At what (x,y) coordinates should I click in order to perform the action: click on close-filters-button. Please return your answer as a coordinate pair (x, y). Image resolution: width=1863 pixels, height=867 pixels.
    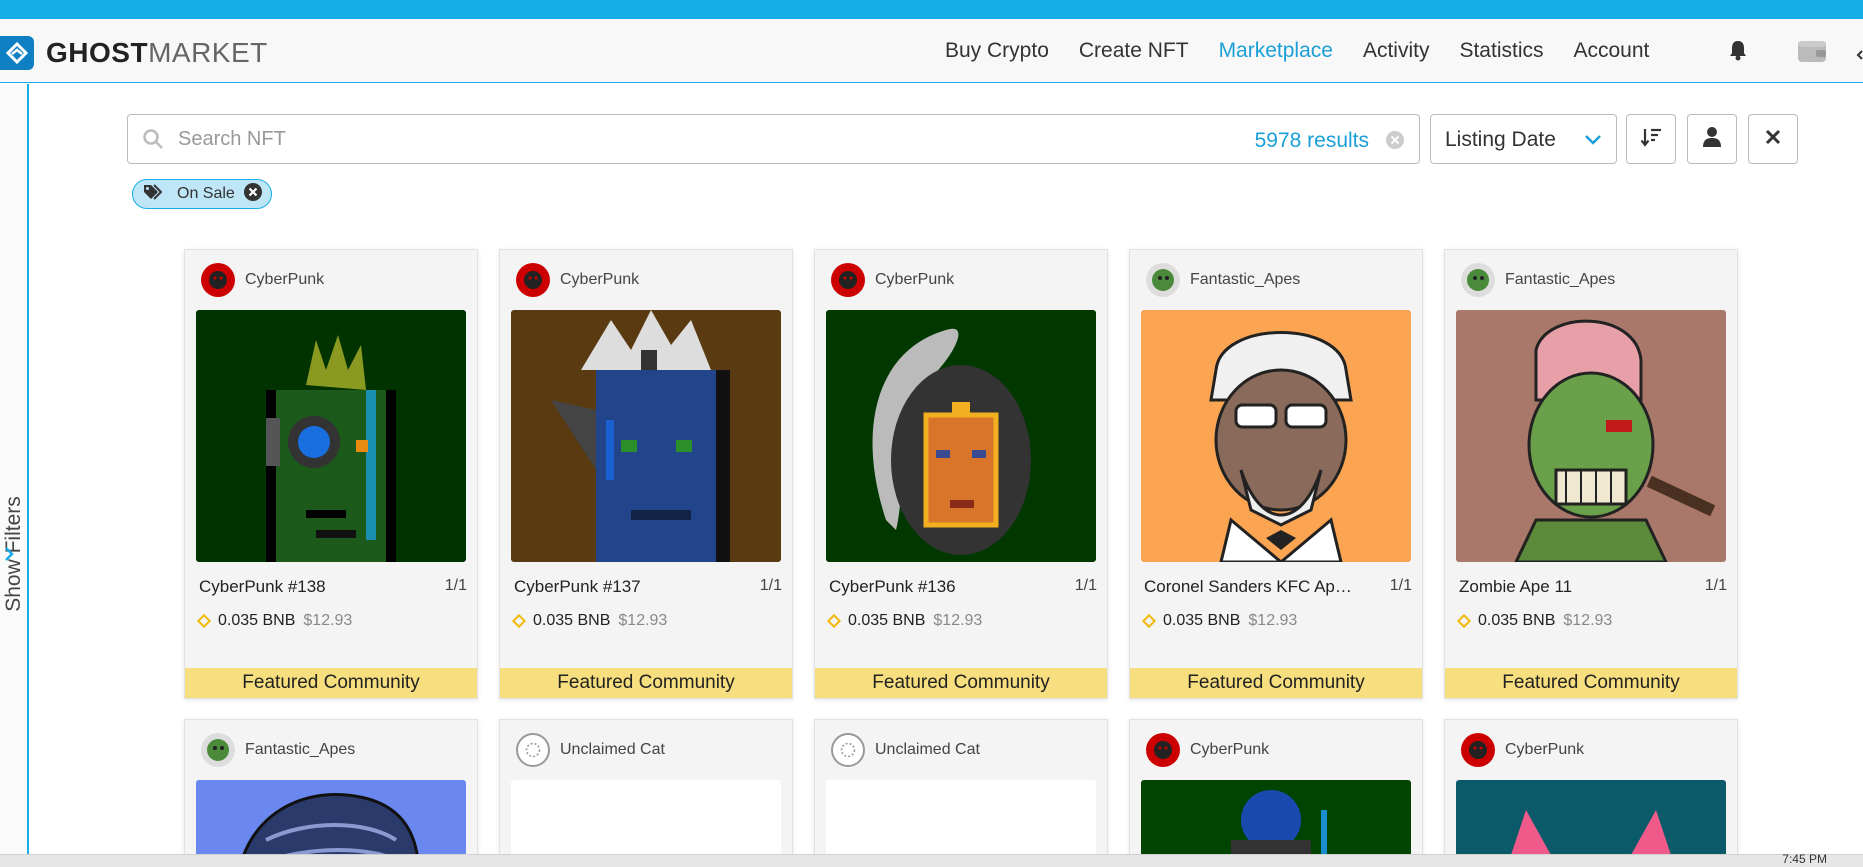
    Looking at the image, I should click on (1773, 139).